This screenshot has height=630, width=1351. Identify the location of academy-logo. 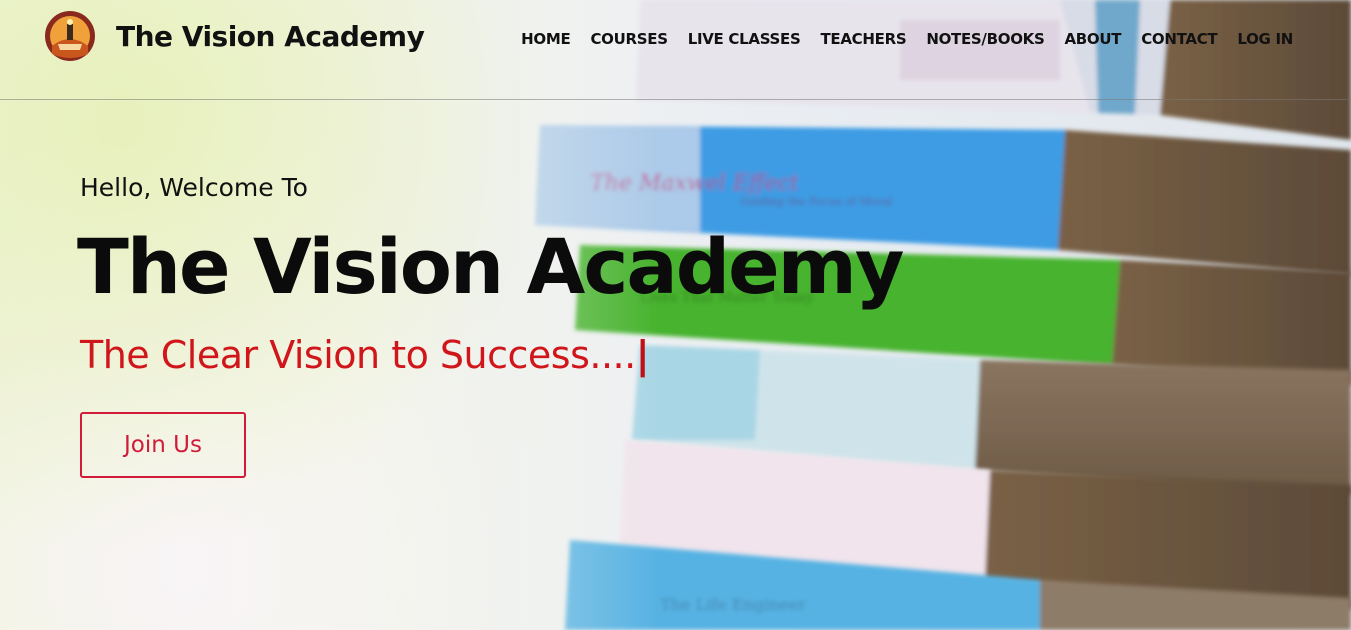
(70, 36).